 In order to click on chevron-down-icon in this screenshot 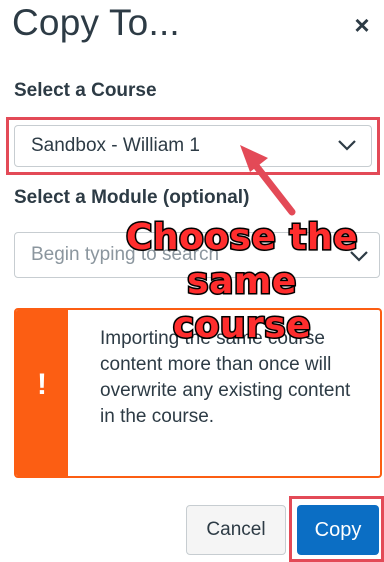, I will do `click(347, 145)`.